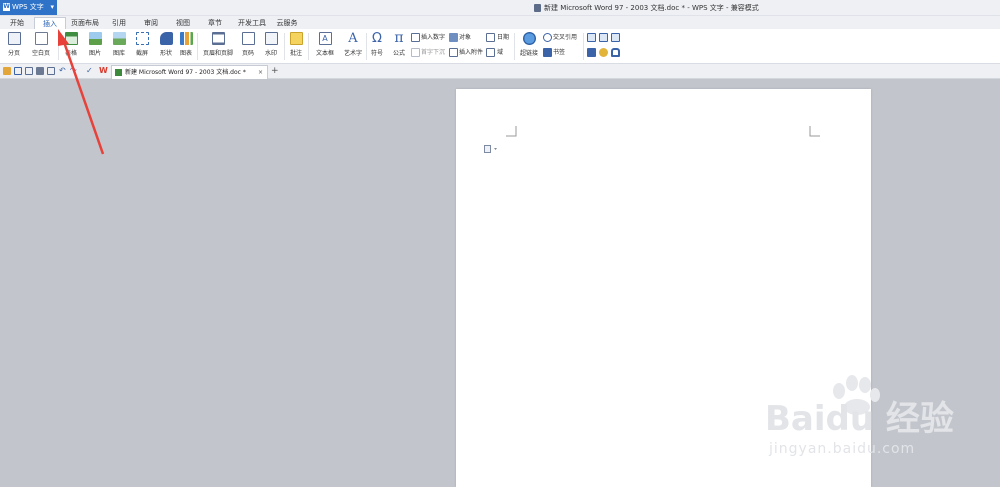 The image size is (1000, 487). What do you see at coordinates (74, 71) in the screenshot?
I see `redo-icon: ↷` at bounding box center [74, 71].